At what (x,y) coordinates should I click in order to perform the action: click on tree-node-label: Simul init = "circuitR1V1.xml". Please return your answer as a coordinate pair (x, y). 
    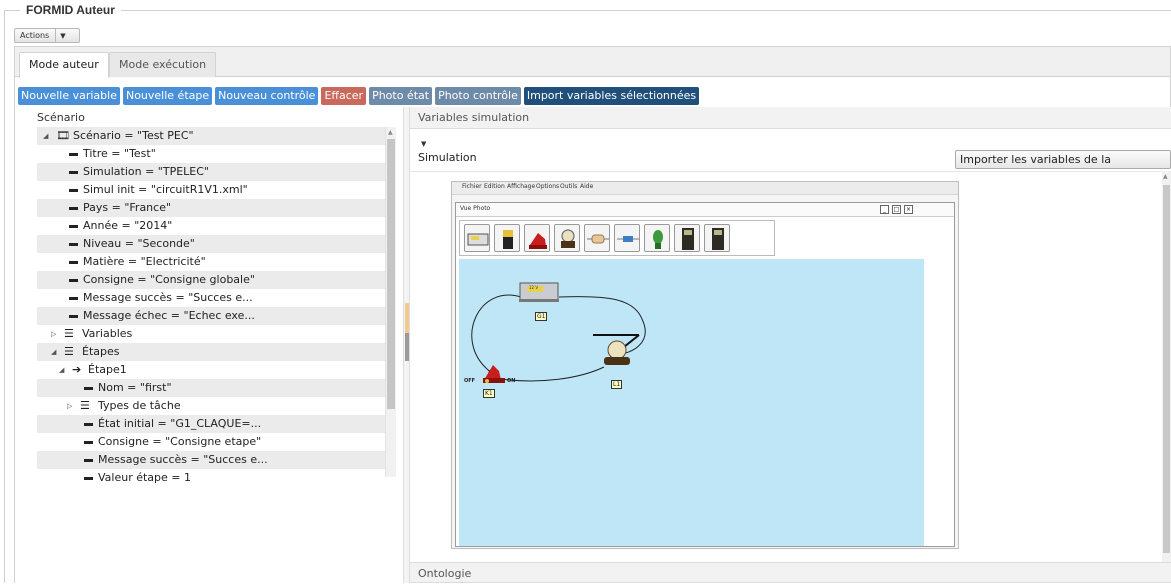
    Looking at the image, I should click on (165, 189).